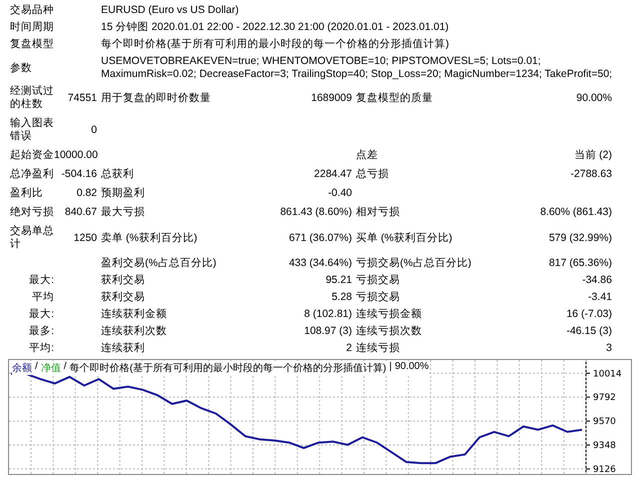 Image resolution: width=640 pixels, height=480 pixels. What do you see at coordinates (170, 10) in the screenshot?
I see `field-value: EURUSD (Euro vs US Dollar)` at bounding box center [170, 10].